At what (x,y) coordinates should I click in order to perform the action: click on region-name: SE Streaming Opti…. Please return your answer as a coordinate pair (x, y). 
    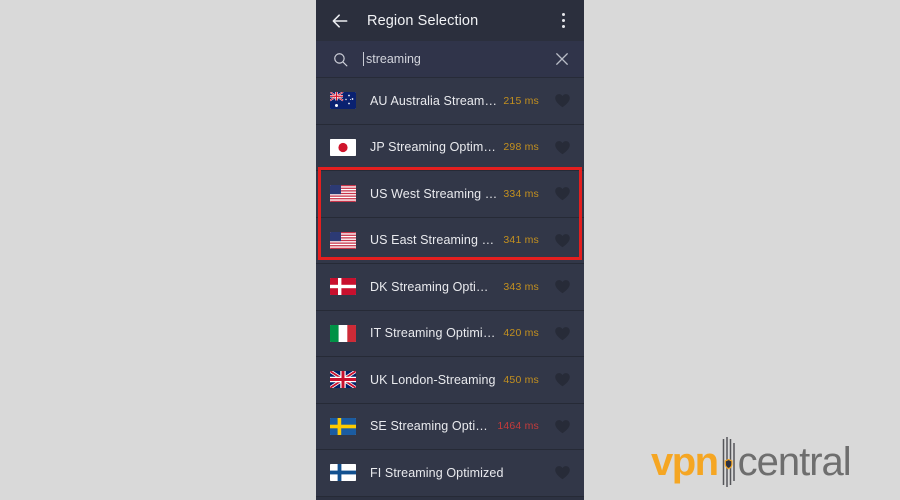
    Looking at the image, I should click on (429, 426).